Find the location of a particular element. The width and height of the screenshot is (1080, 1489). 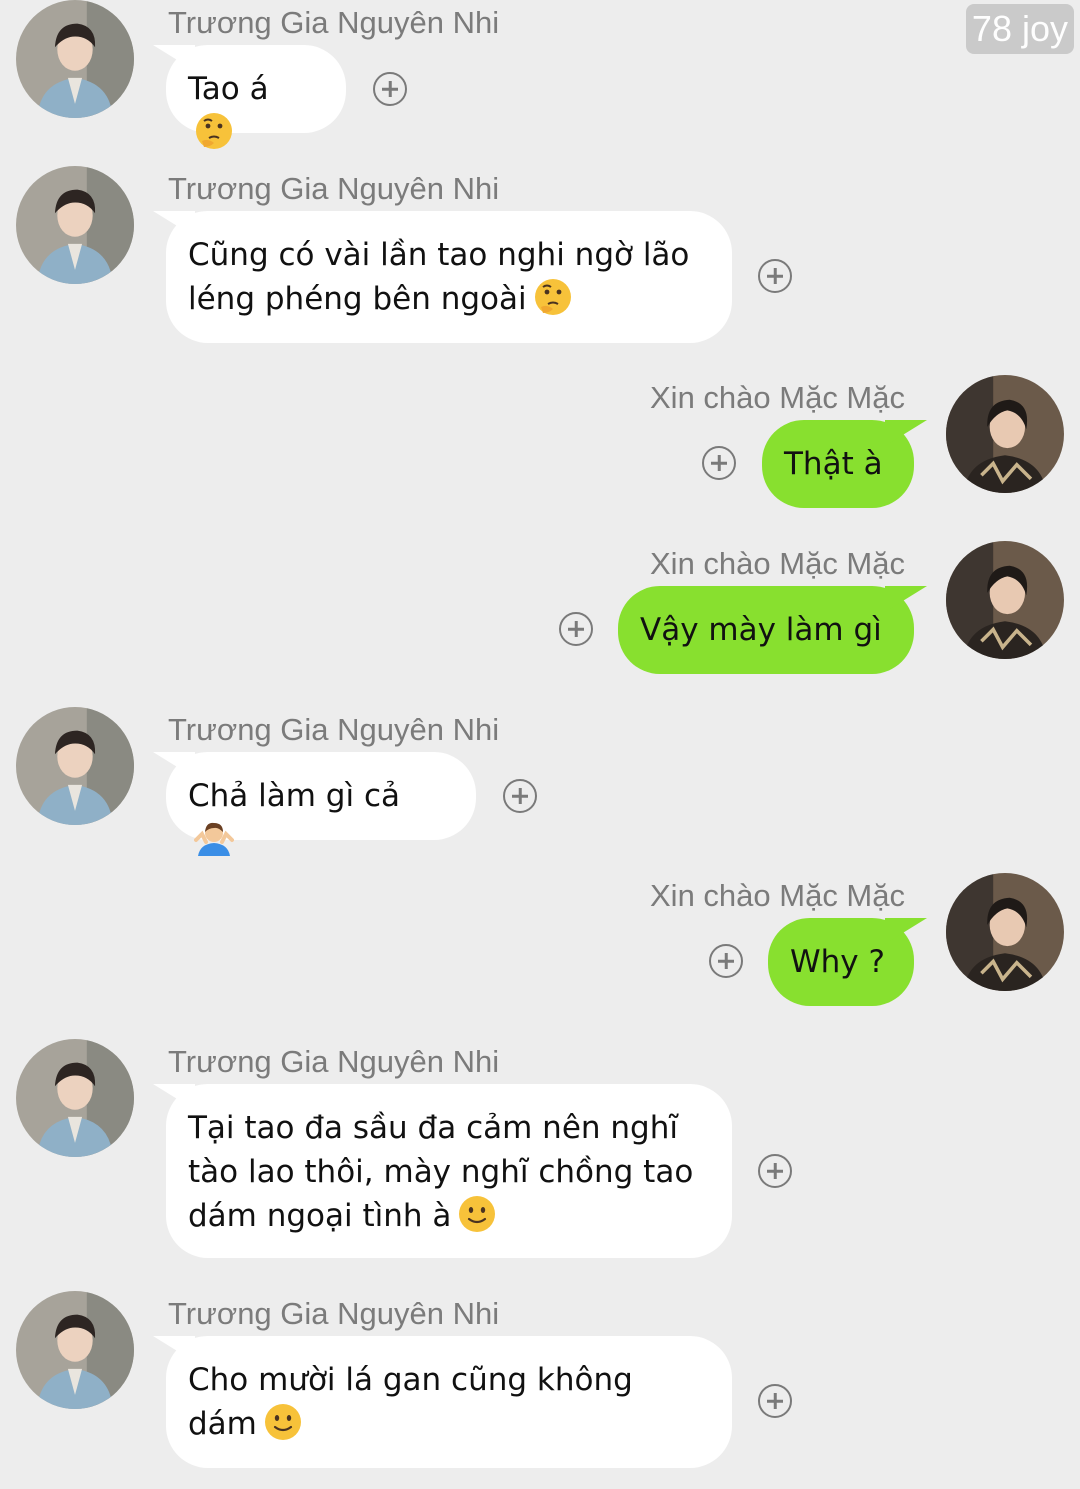

watermark-badge: 78 joy is located at coordinates (1019, 29).